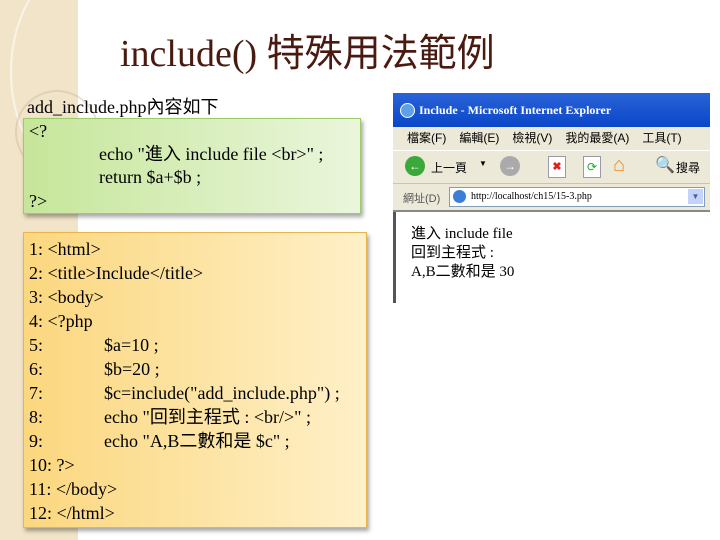  Describe the element at coordinates (38, 273) in the screenshot. I see `line-number: 2:` at that location.